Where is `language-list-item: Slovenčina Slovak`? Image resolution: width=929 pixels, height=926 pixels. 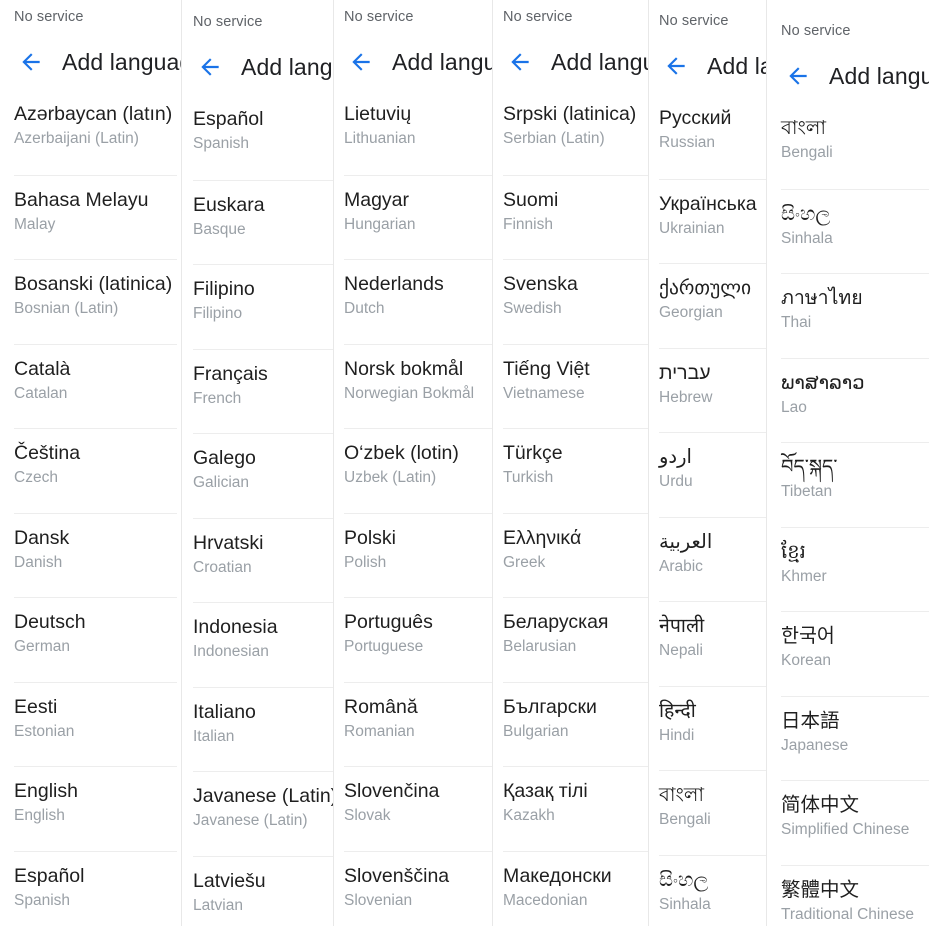 language-list-item: Slovenčina Slovak is located at coordinates (418, 808).